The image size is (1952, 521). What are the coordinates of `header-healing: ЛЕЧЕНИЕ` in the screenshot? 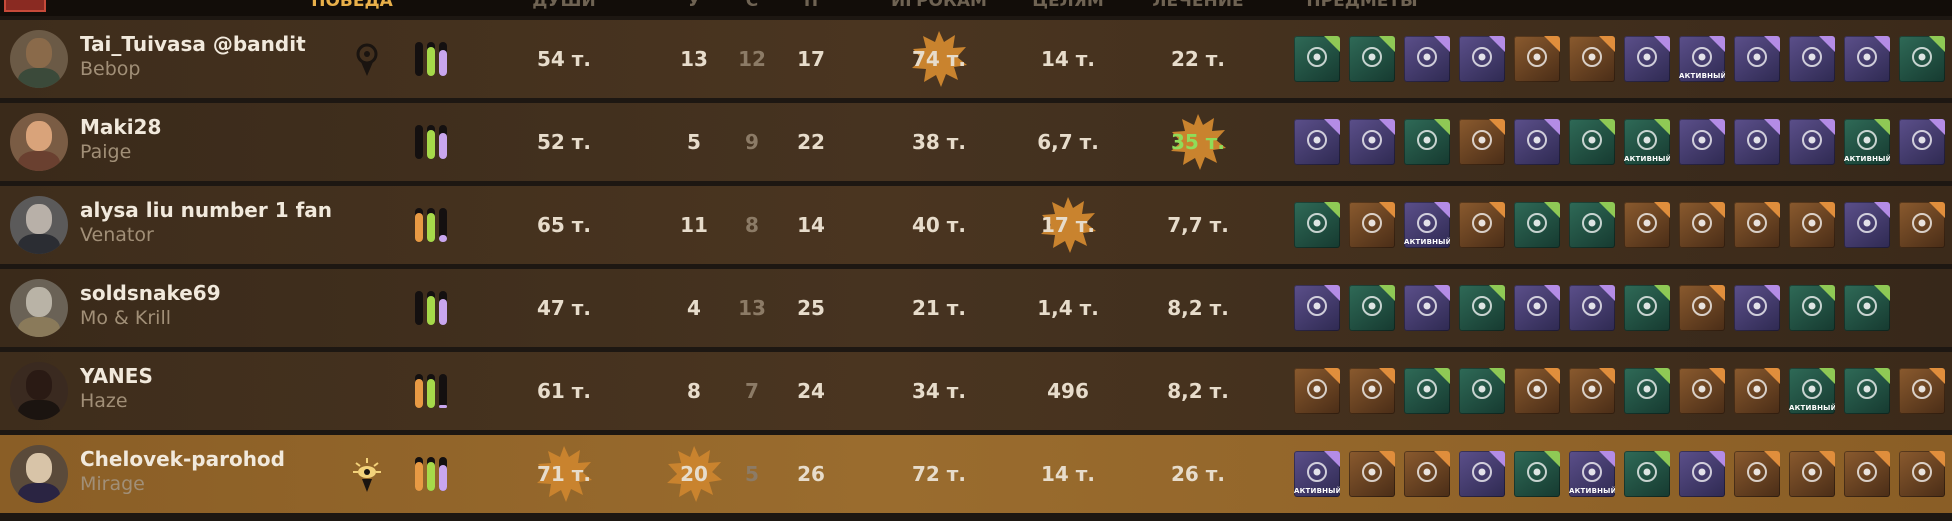 It's located at (1197, 5).